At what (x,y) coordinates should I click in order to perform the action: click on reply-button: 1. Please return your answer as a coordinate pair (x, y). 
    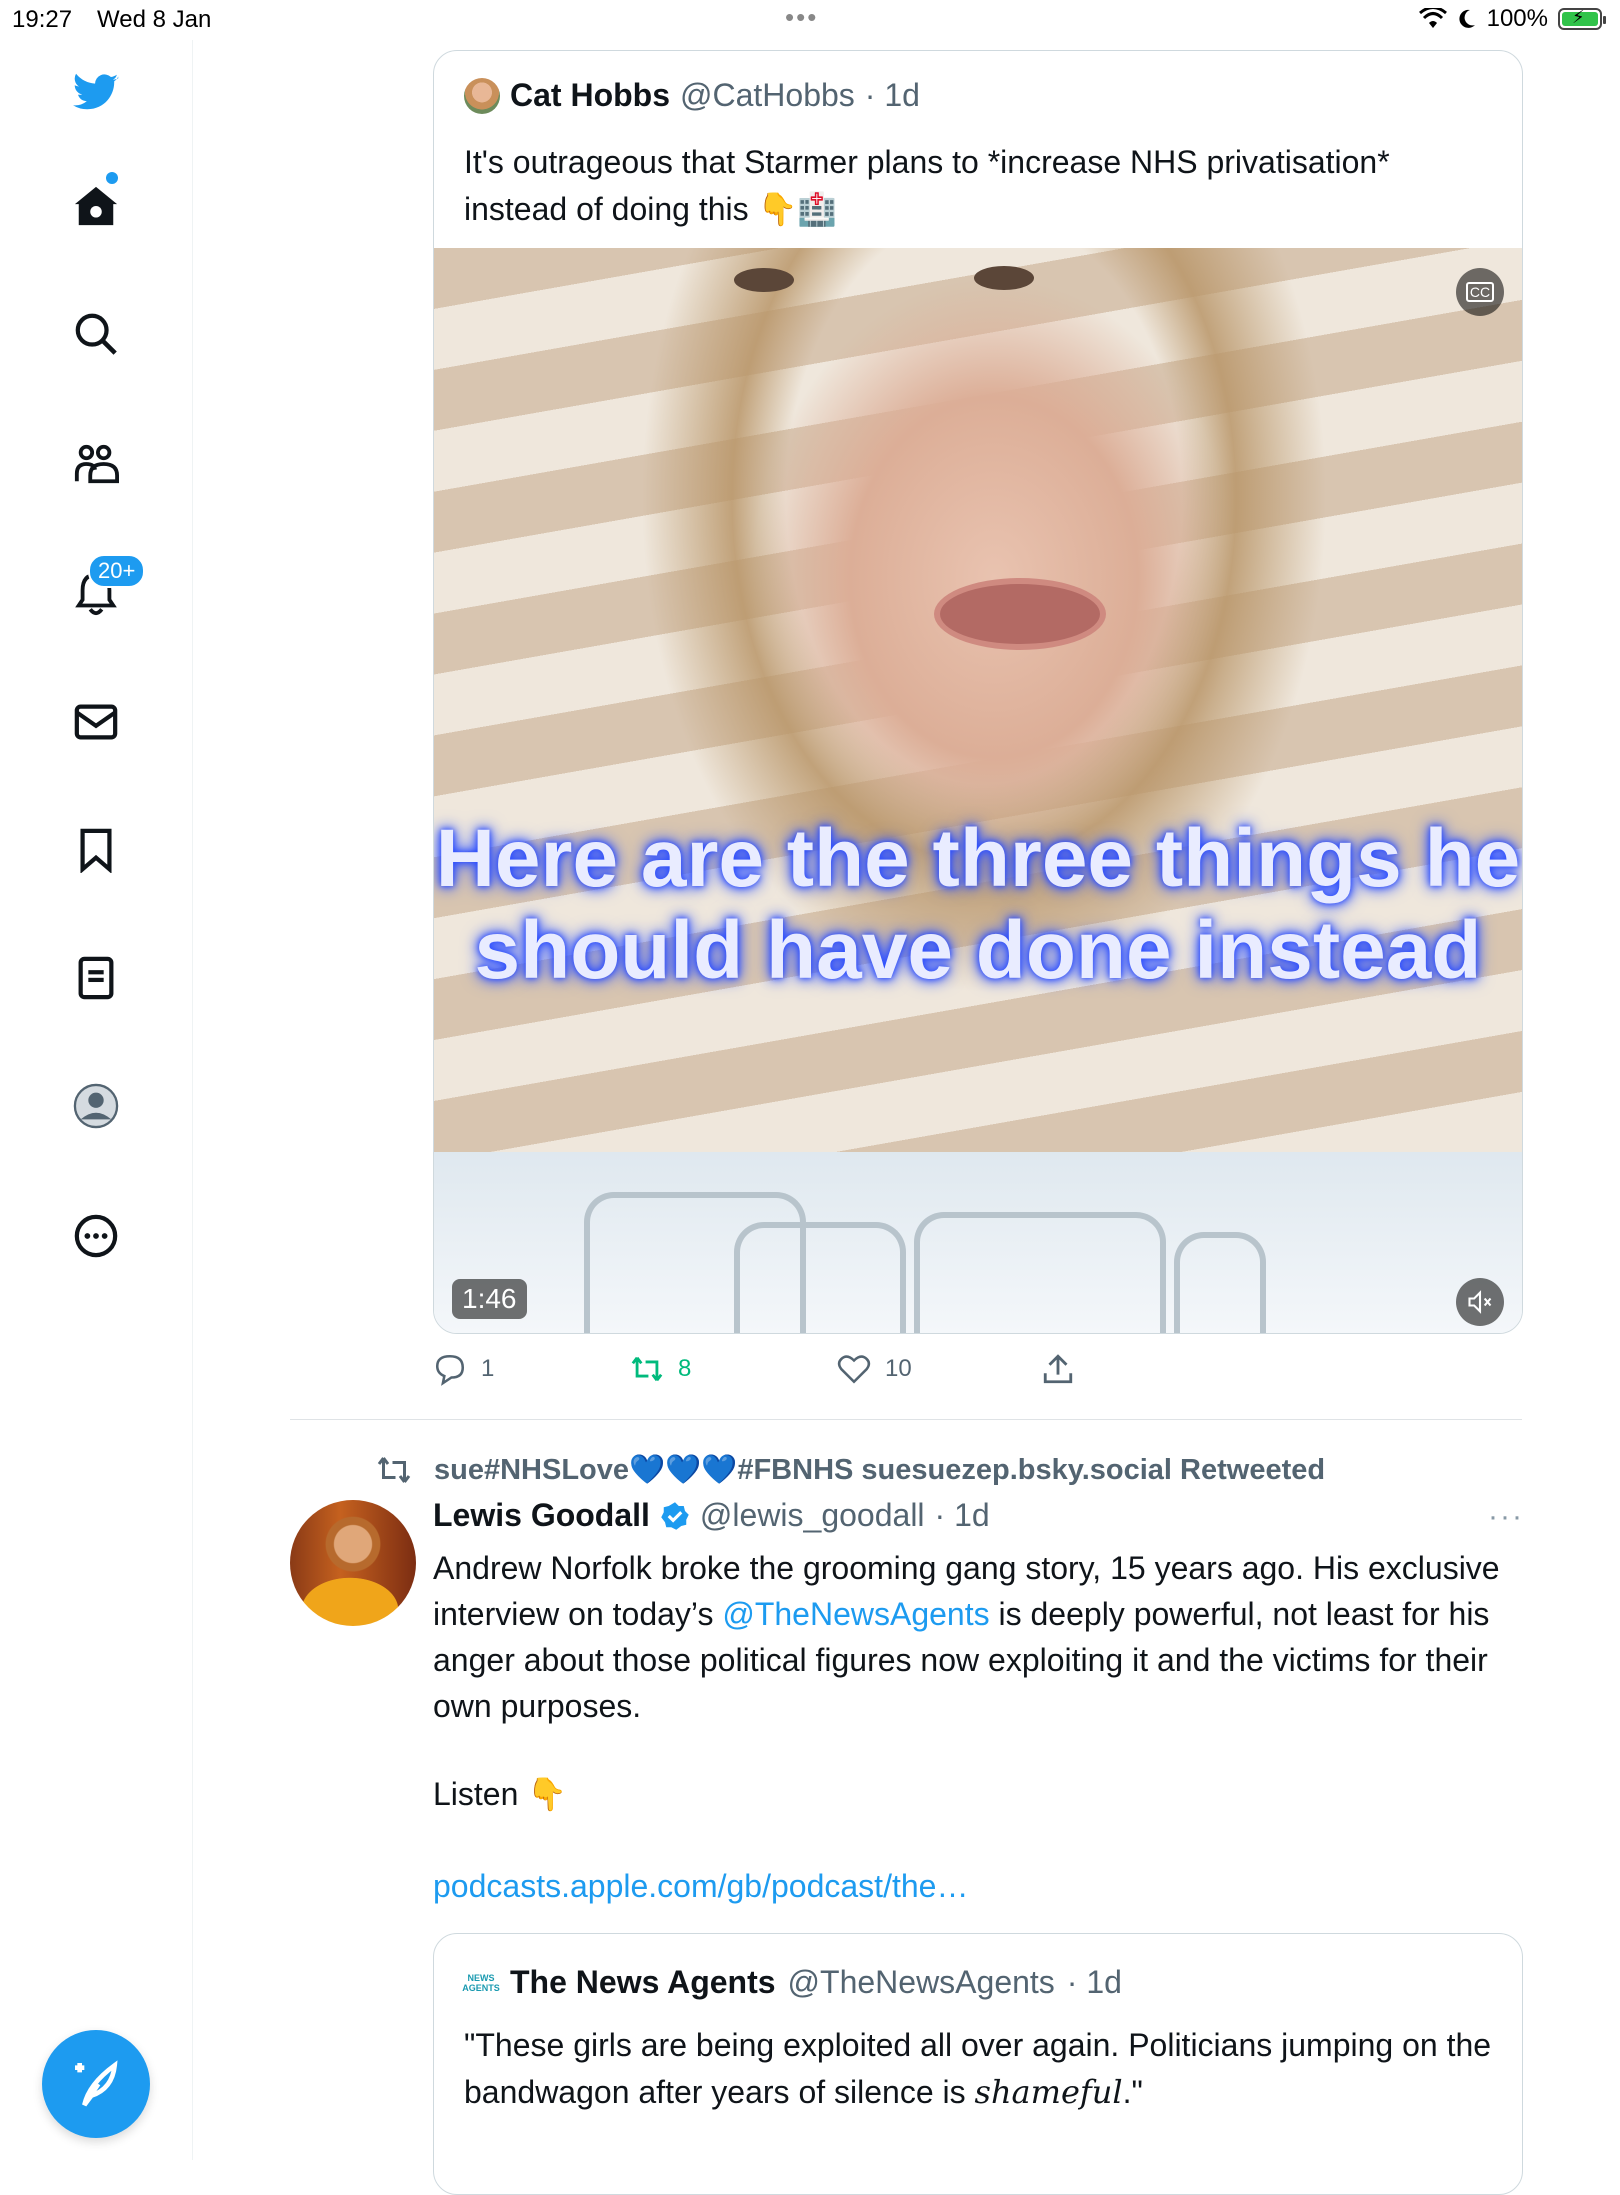
    Looking at the image, I should click on (463, 1369).